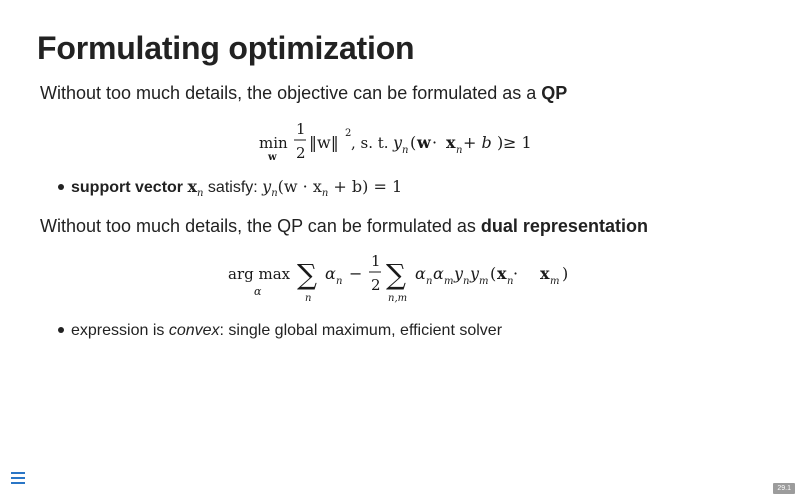 The width and height of the screenshot is (800, 500). What do you see at coordinates (308, 298) in the screenshot?
I see `eq2-sum1-sub: n` at bounding box center [308, 298].